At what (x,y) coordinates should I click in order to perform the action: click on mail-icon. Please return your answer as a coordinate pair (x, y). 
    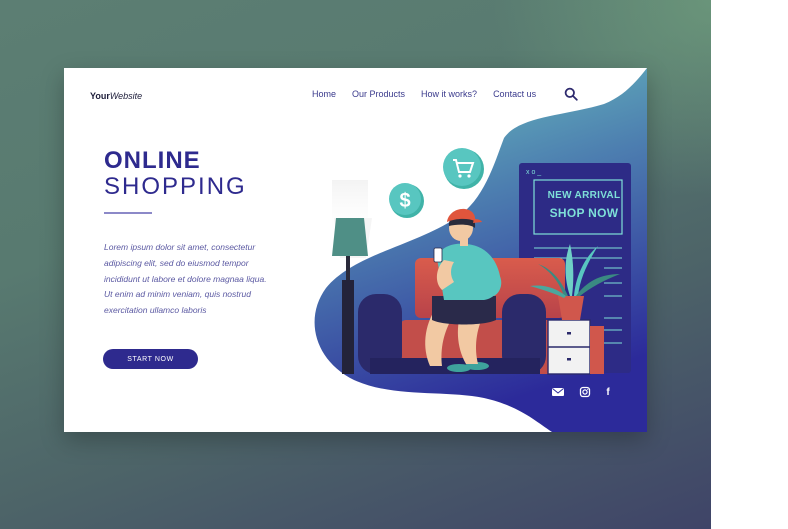
    Looking at the image, I should click on (558, 392).